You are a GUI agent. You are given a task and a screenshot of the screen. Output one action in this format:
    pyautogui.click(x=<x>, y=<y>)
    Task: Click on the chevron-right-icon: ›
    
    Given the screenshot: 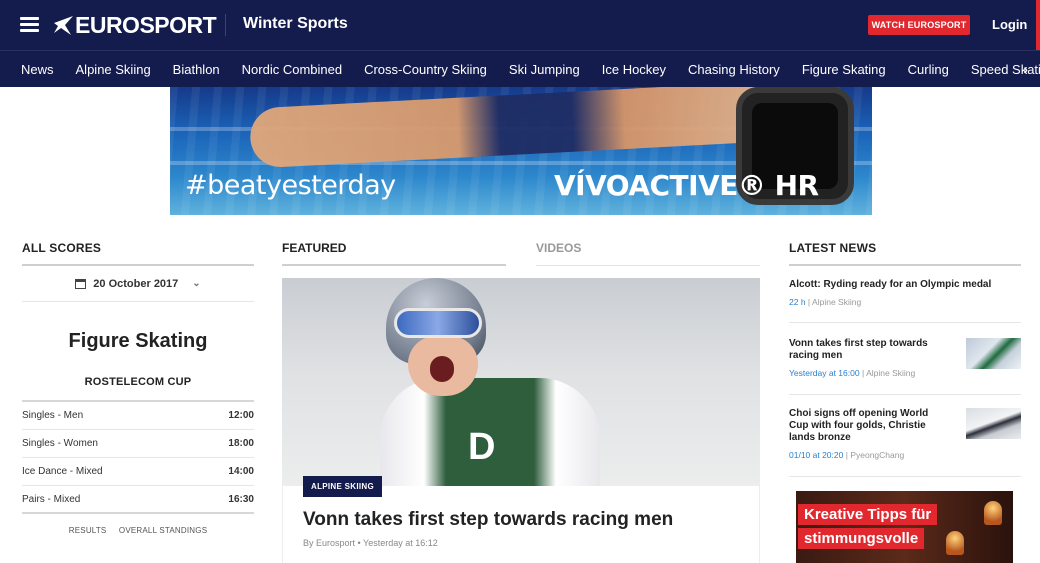 What is the action you would take?
    pyautogui.click(x=1025, y=69)
    